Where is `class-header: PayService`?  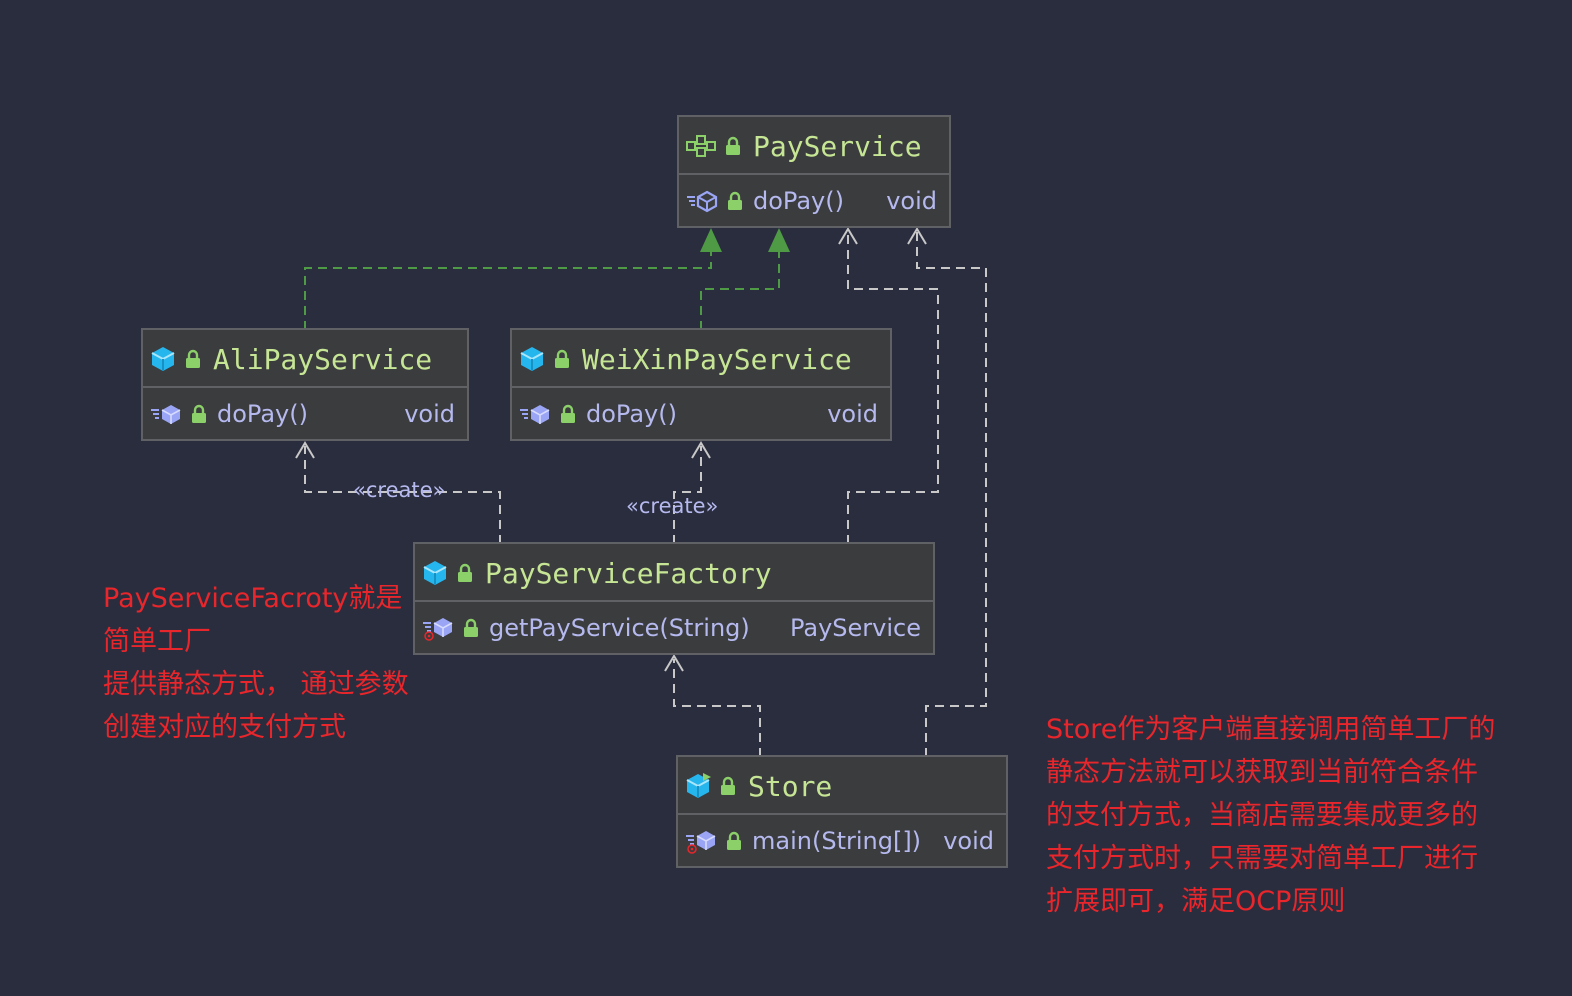 class-header: PayService is located at coordinates (814, 146).